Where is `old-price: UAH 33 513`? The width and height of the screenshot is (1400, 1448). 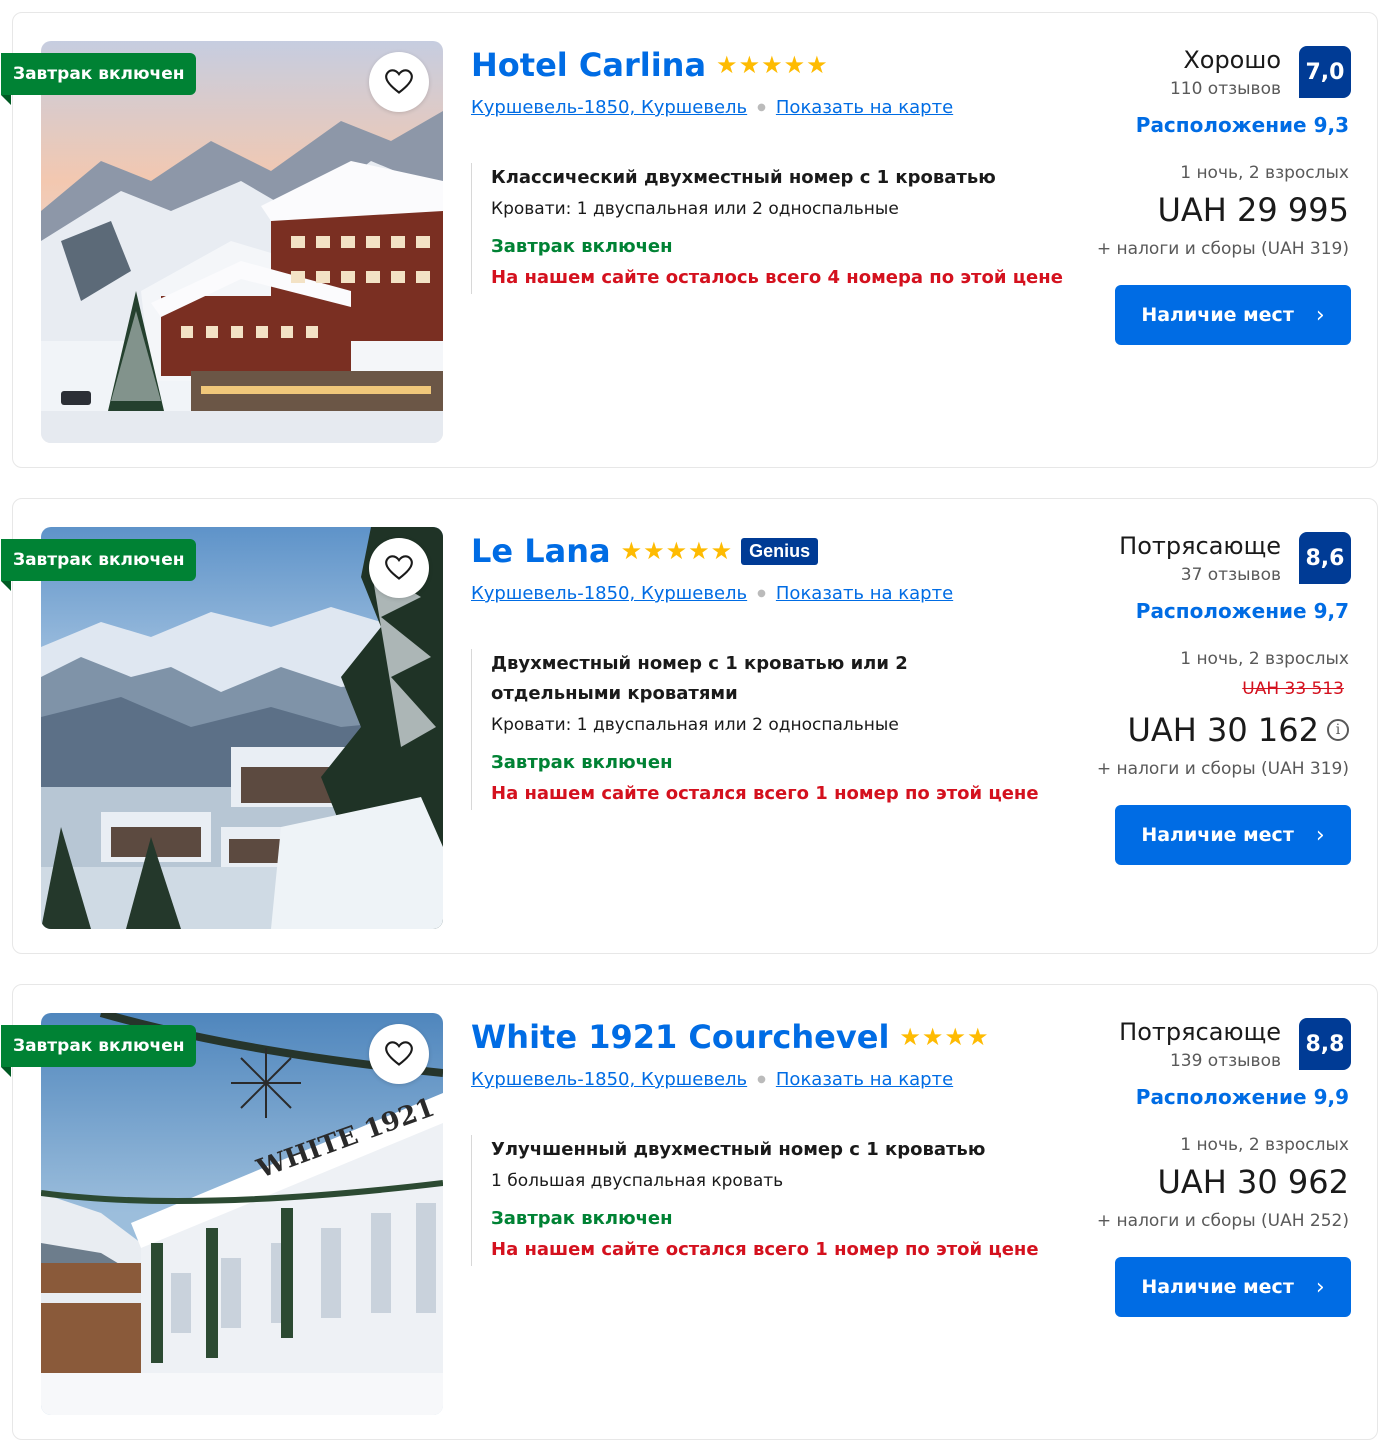 old-price: UAH 33 513 is located at coordinates (1293, 689).